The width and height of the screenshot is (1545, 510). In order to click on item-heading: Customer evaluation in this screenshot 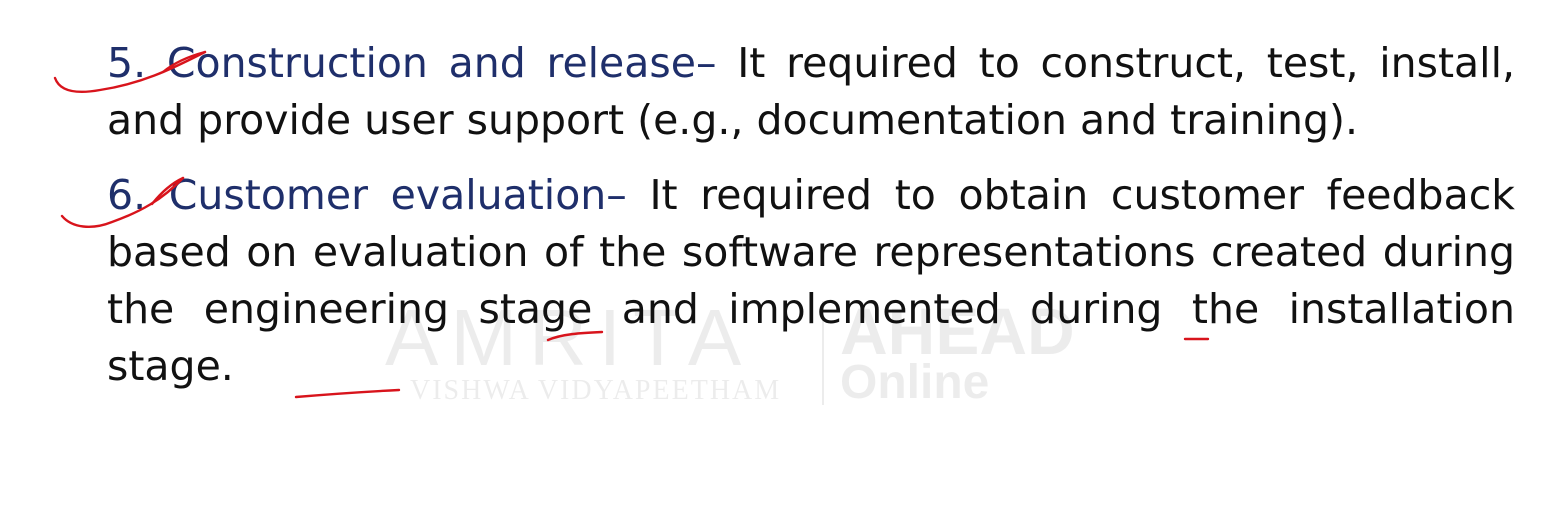, I will do `click(387, 195)`.